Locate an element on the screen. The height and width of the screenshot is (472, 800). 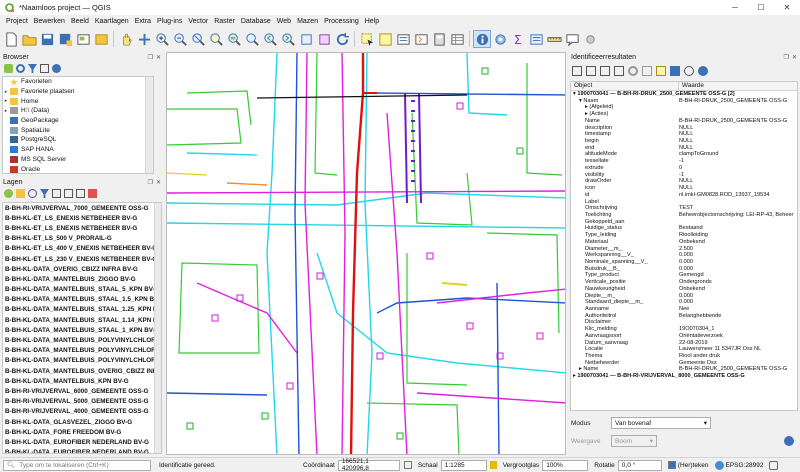
crs-label: EPSG:28992 is located at coordinates (745, 465).